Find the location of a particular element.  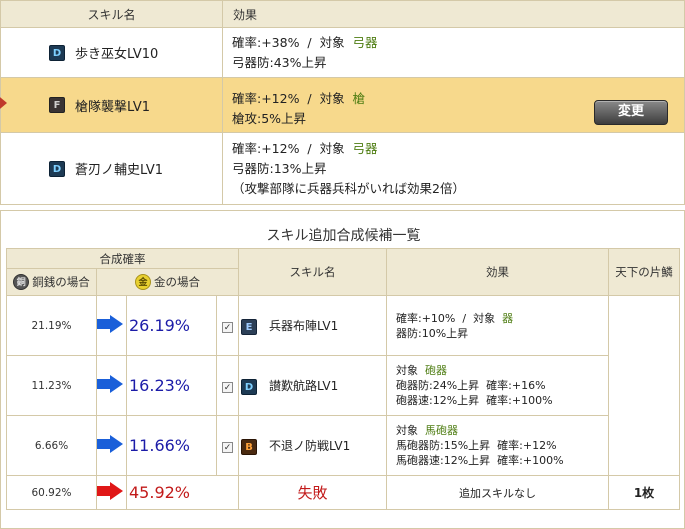

fail-label: 失敗 is located at coordinates (312, 492).